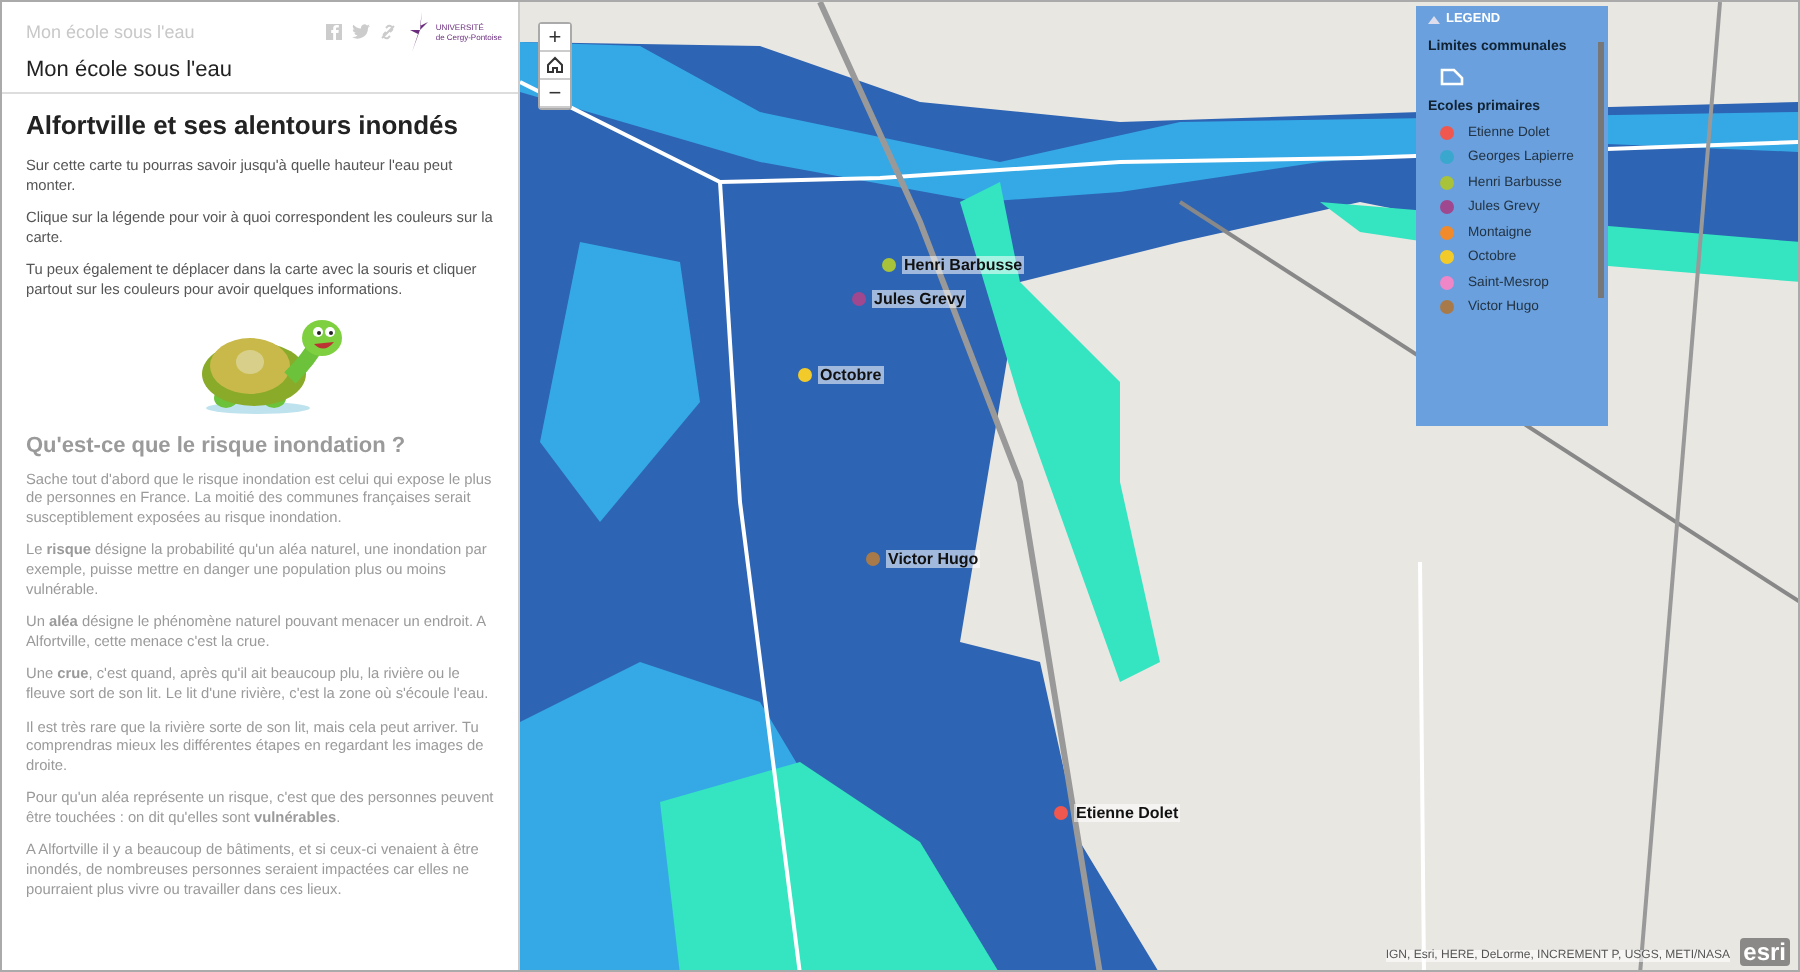  Describe the element at coordinates (360, 32) in the screenshot. I see `twitter-icon` at that location.